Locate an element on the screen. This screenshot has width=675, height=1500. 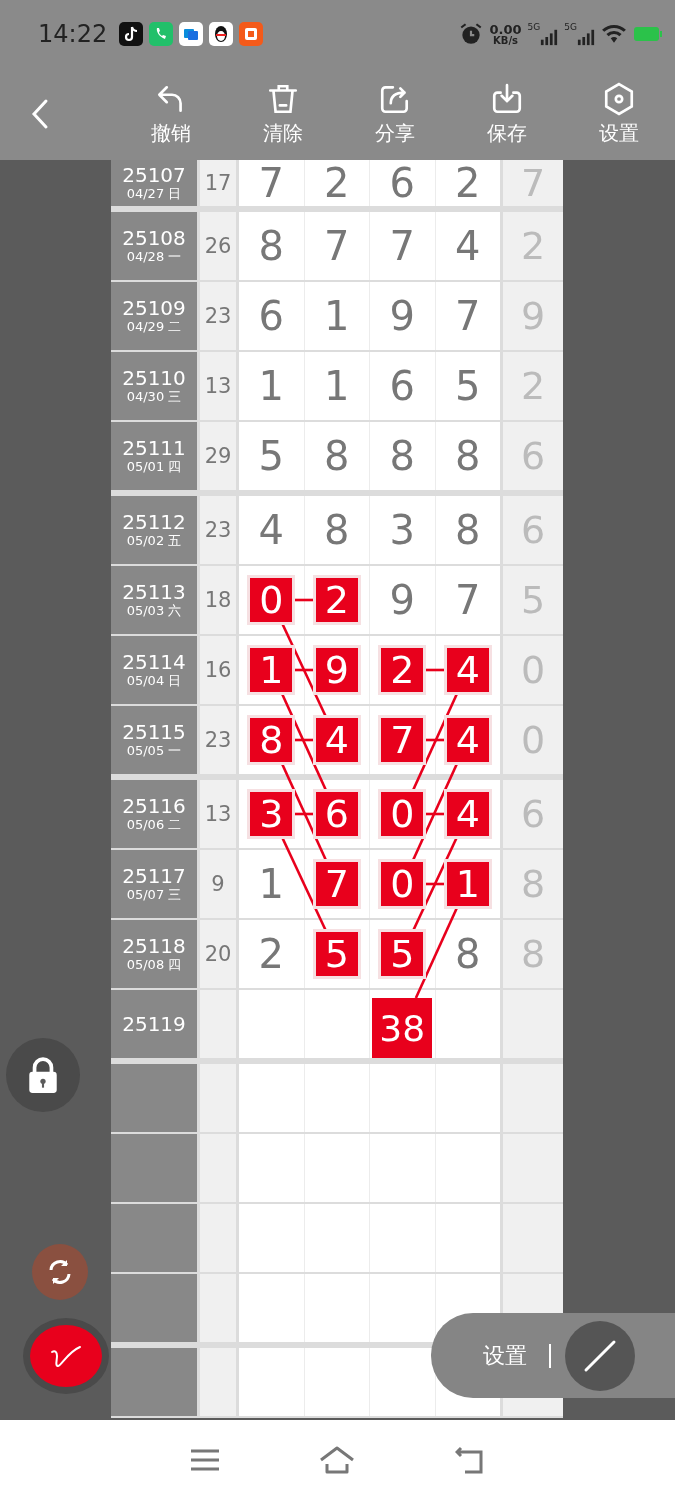
sync-button is located at coordinates (60, 1272).